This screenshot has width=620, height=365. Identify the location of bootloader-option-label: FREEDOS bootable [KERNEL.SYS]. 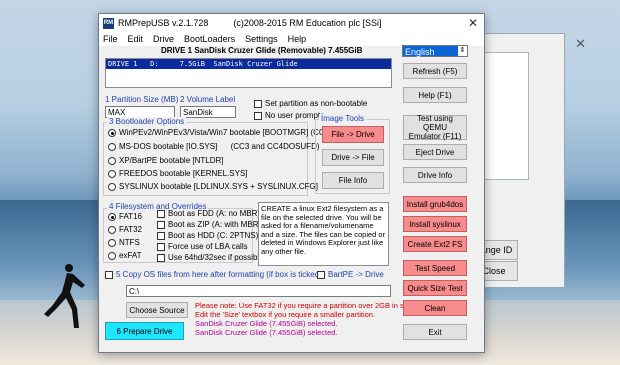
(183, 173).